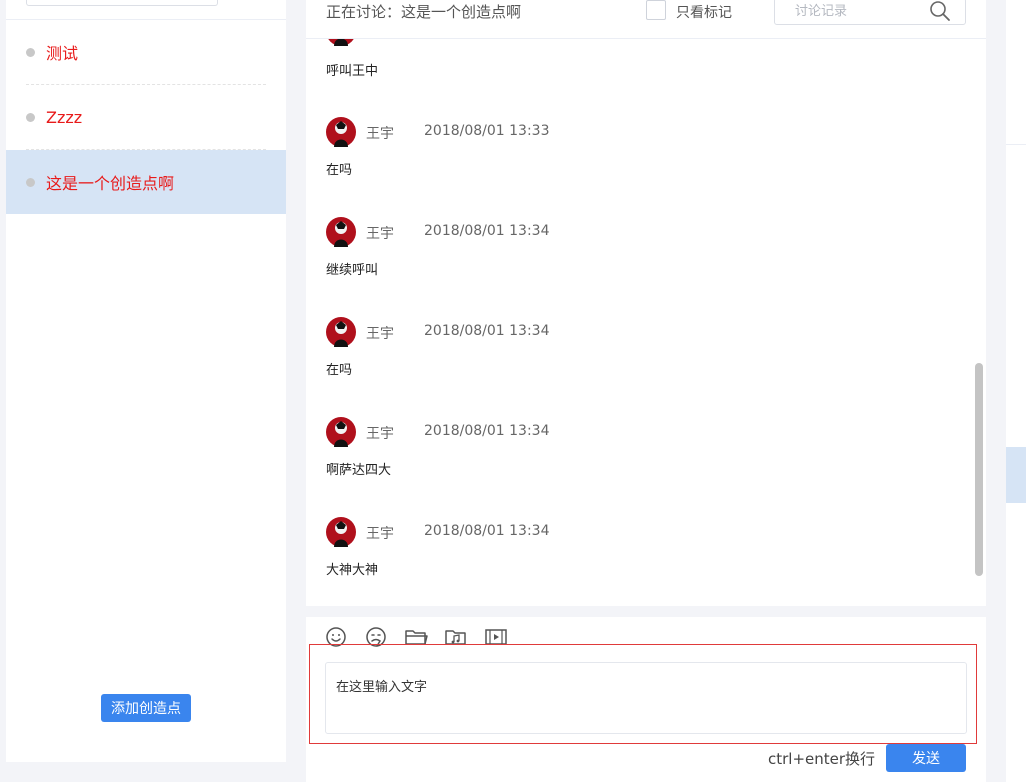 Image resolution: width=1026 pixels, height=782 pixels. What do you see at coordinates (424, 12) in the screenshot?
I see `discussion-title: 正在讨论：这是一个创造点啊` at bounding box center [424, 12].